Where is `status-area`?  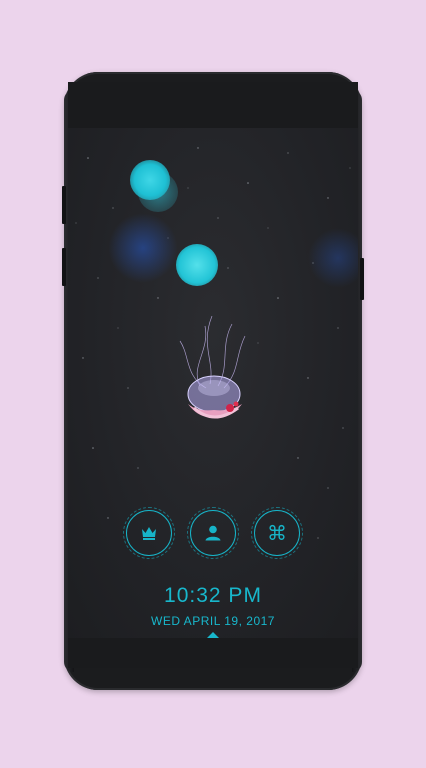 status-area is located at coordinates (213, 105).